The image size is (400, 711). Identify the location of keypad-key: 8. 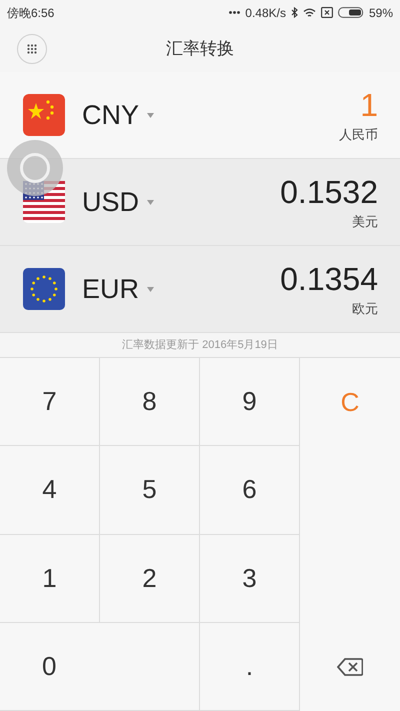
(150, 402).